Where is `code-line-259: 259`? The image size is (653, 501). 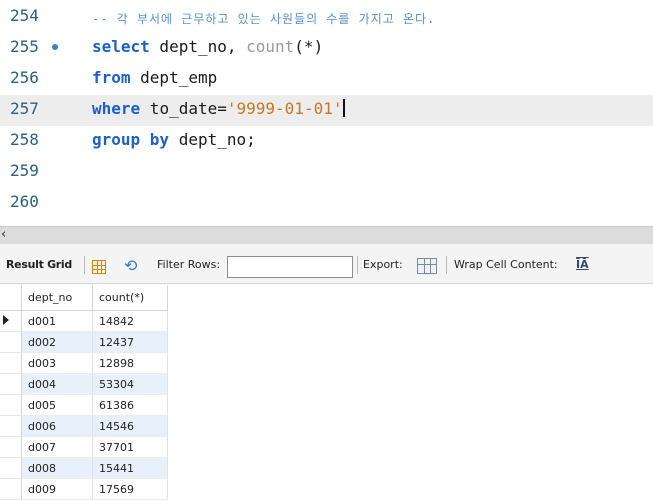 code-line-259: 259 is located at coordinates (326, 172).